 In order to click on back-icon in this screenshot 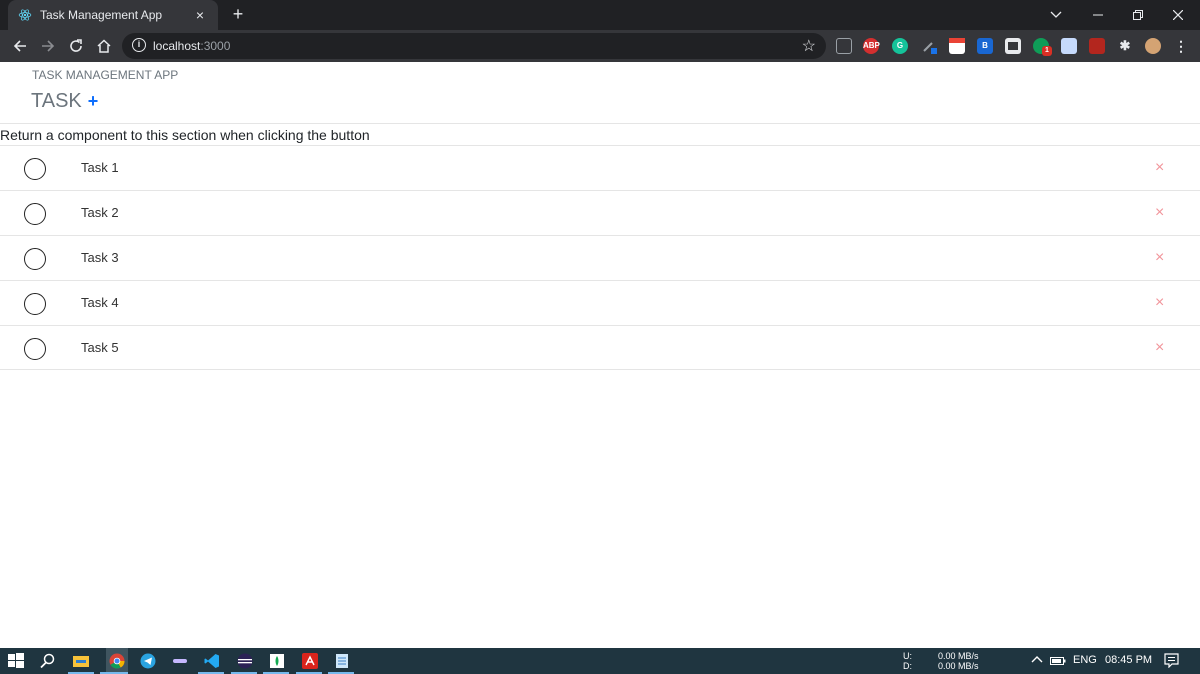, I will do `click(20, 46)`.